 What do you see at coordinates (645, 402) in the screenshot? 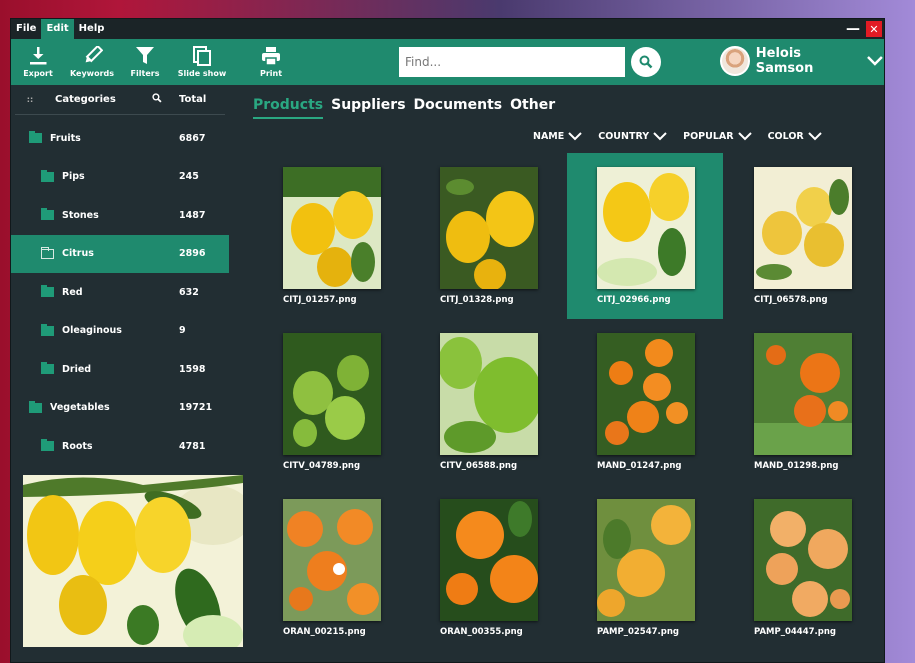
I see `thumbnail-card: MAND_01247.png` at bounding box center [645, 402].